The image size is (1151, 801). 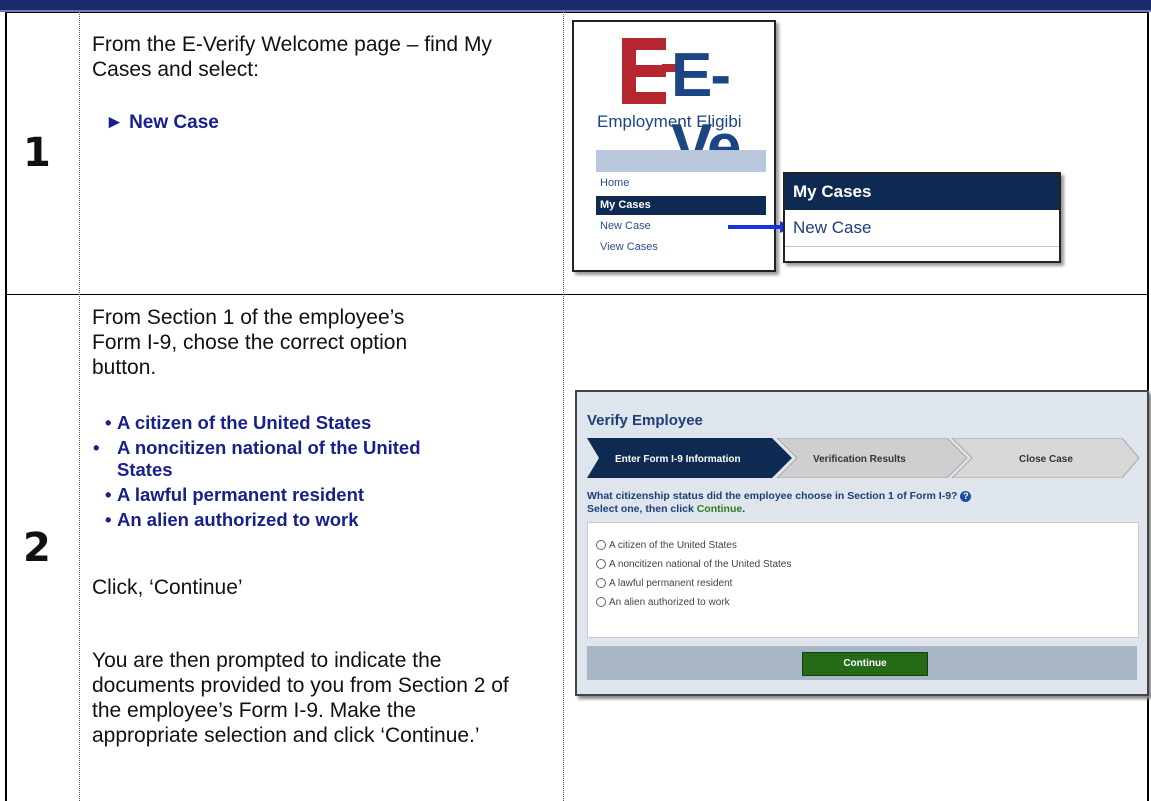 I want to click on step-tab-label: Close Case, so click(x=1046, y=459).